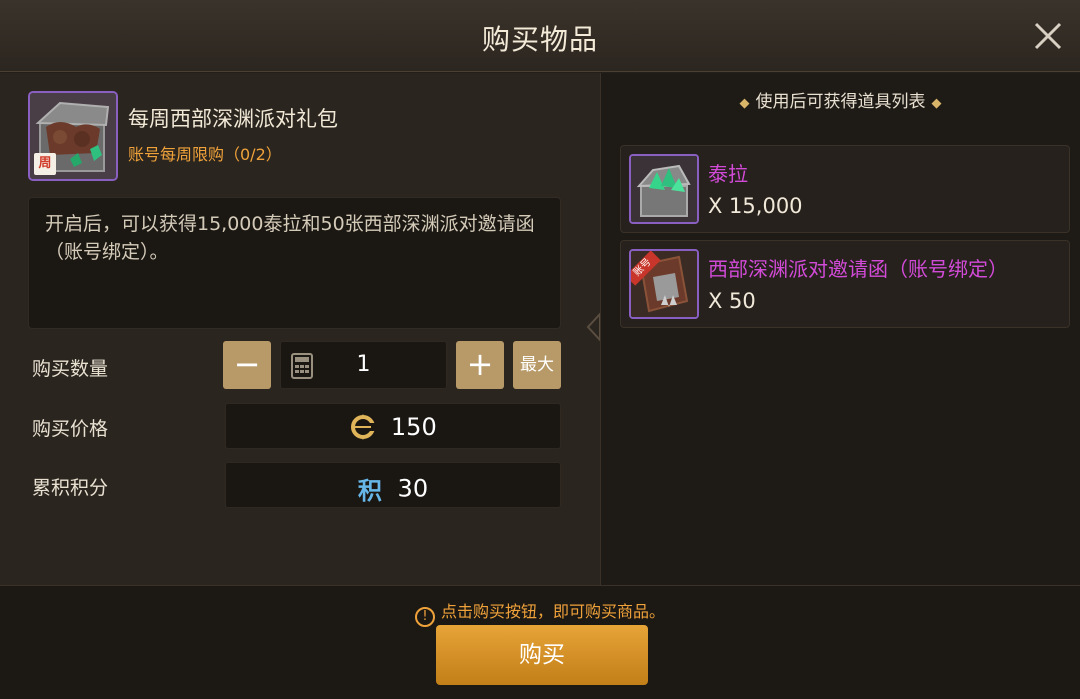 The image size is (1080, 699). Describe the element at coordinates (732, 301) in the screenshot. I see `reward-quantity: X 50` at that location.